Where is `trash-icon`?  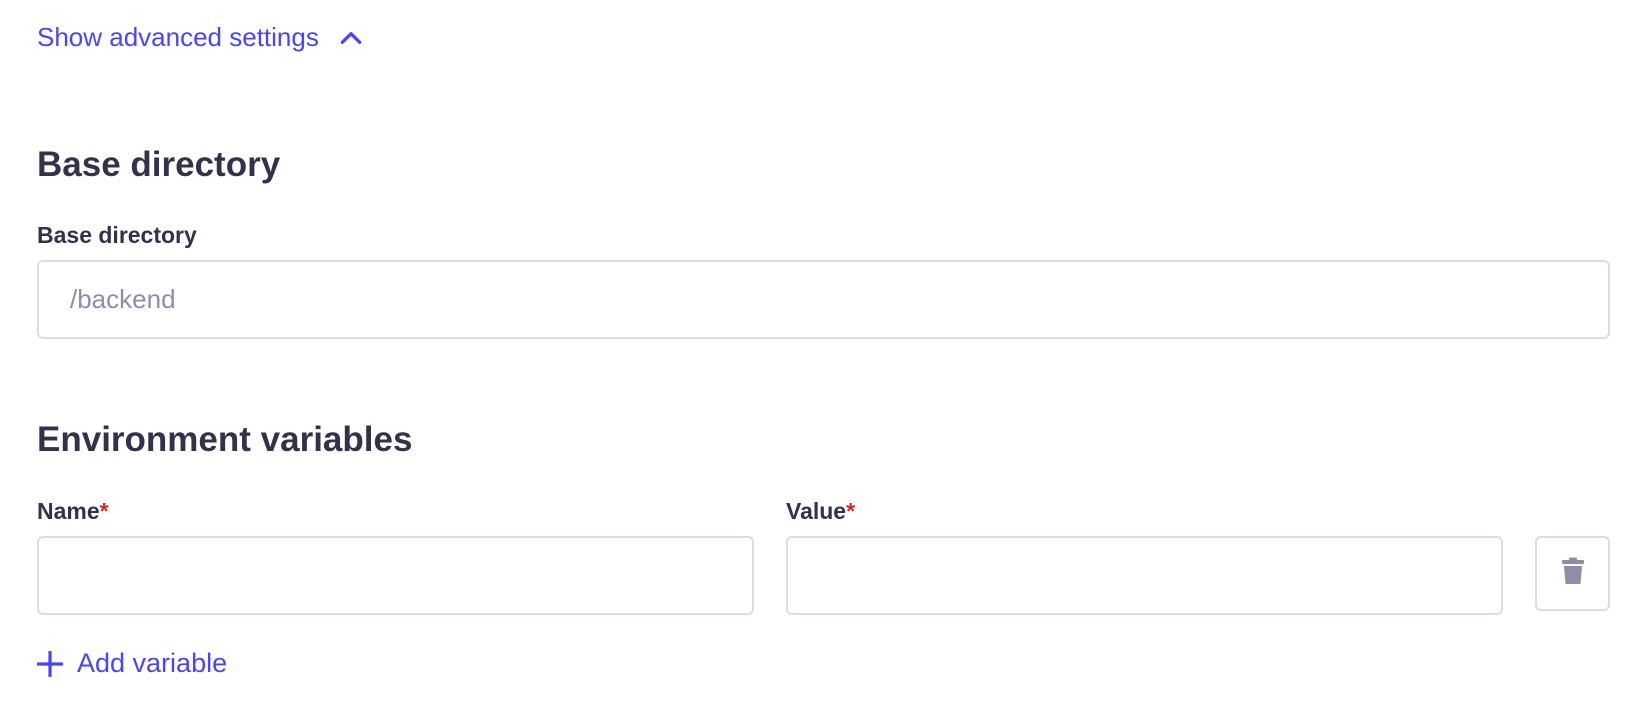 trash-icon is located at coordinates (1573, 573).